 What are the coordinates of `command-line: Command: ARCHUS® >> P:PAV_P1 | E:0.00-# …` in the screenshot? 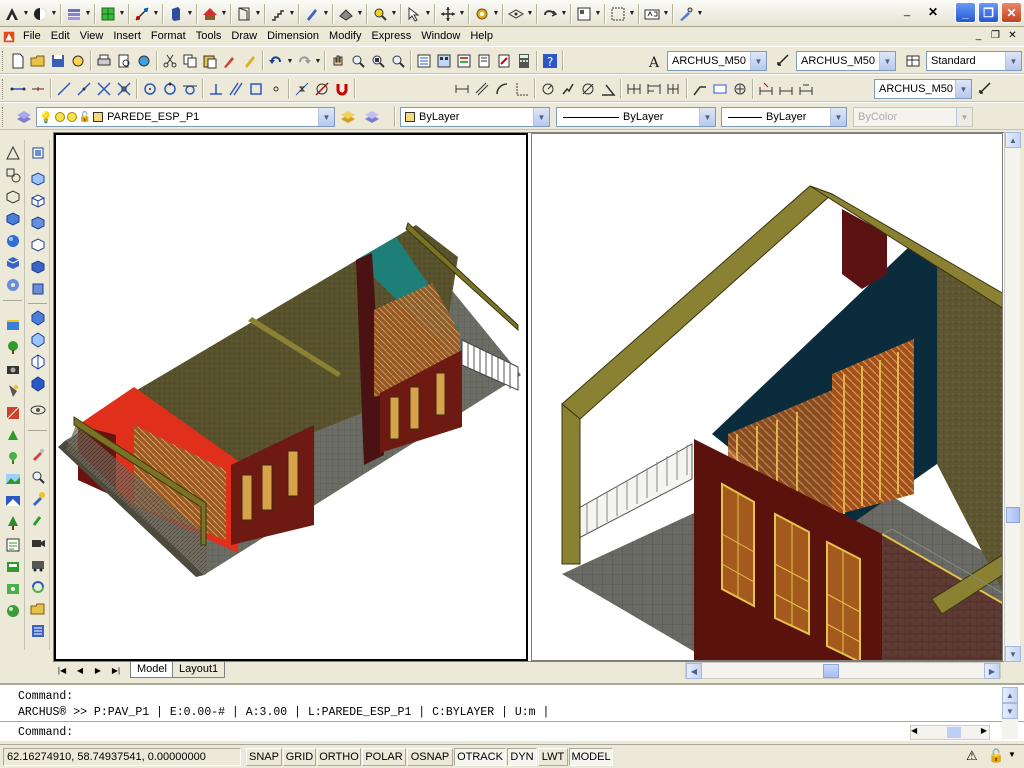 It's located at (512, 712).